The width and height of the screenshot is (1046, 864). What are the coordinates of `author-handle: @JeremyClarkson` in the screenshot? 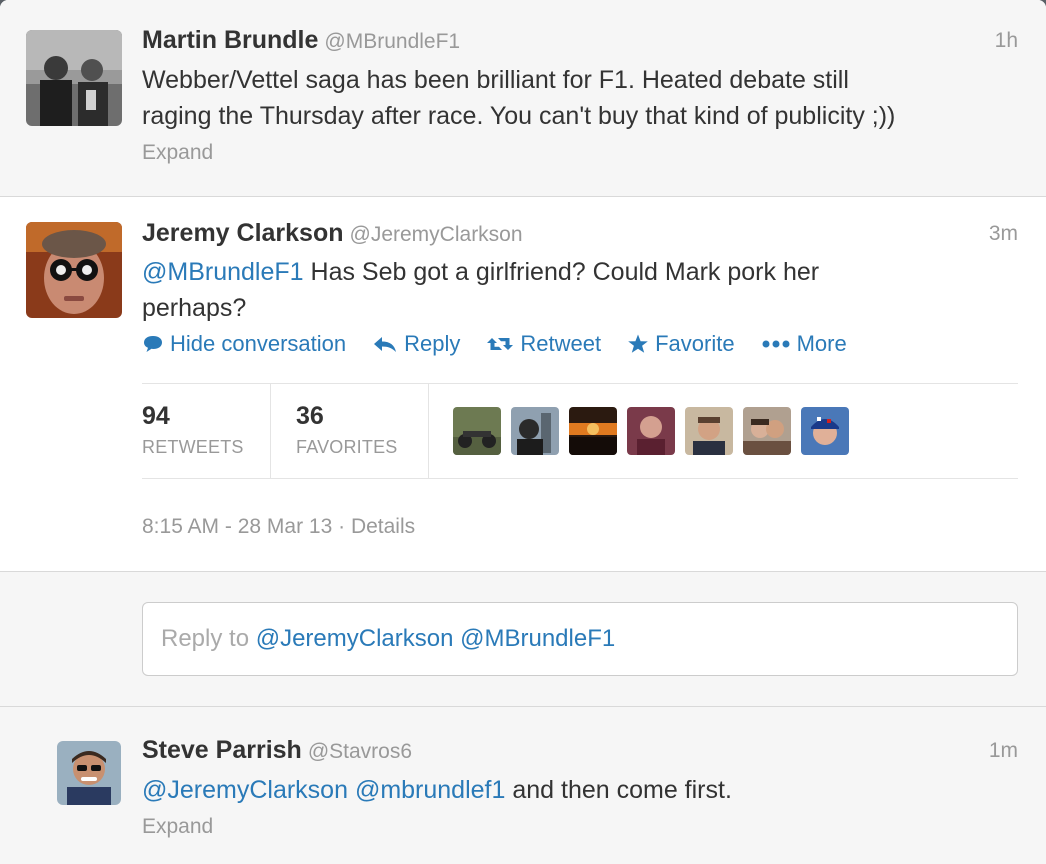 It's located at (436, 234).